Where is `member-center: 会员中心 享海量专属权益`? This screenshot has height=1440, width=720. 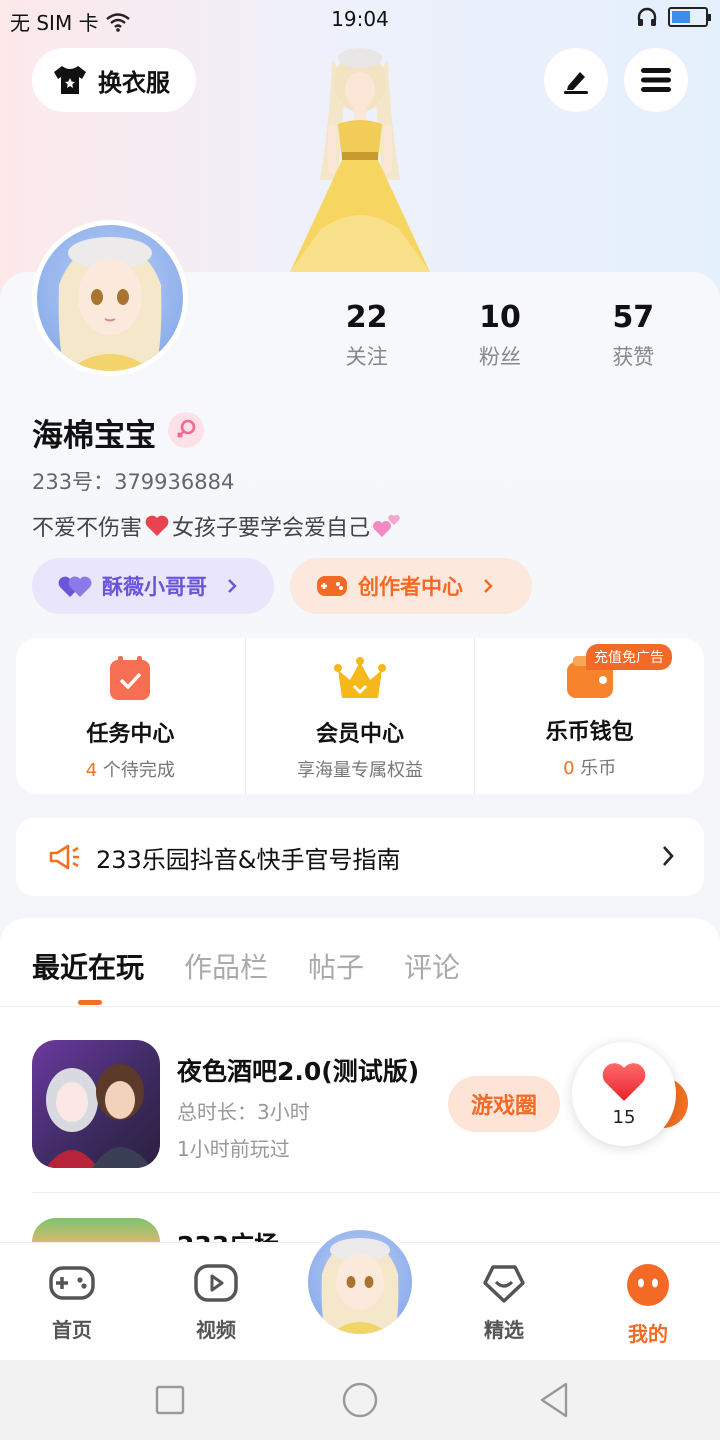 member-center: 会员中心 享海量专属权益 is located at coordinates (359, 716).